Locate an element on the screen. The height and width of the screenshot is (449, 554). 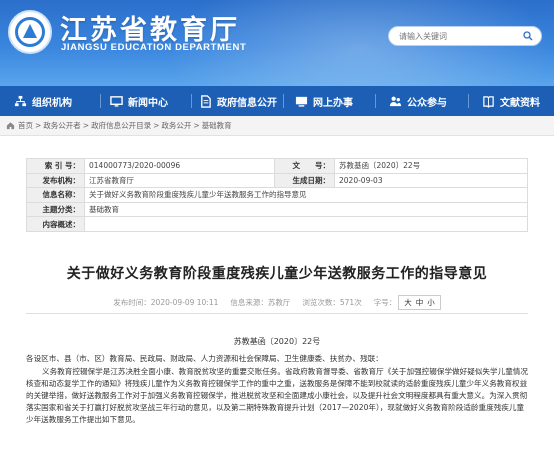
font-size-switcher: 大 中 小 is located at coordinates (419, 302).